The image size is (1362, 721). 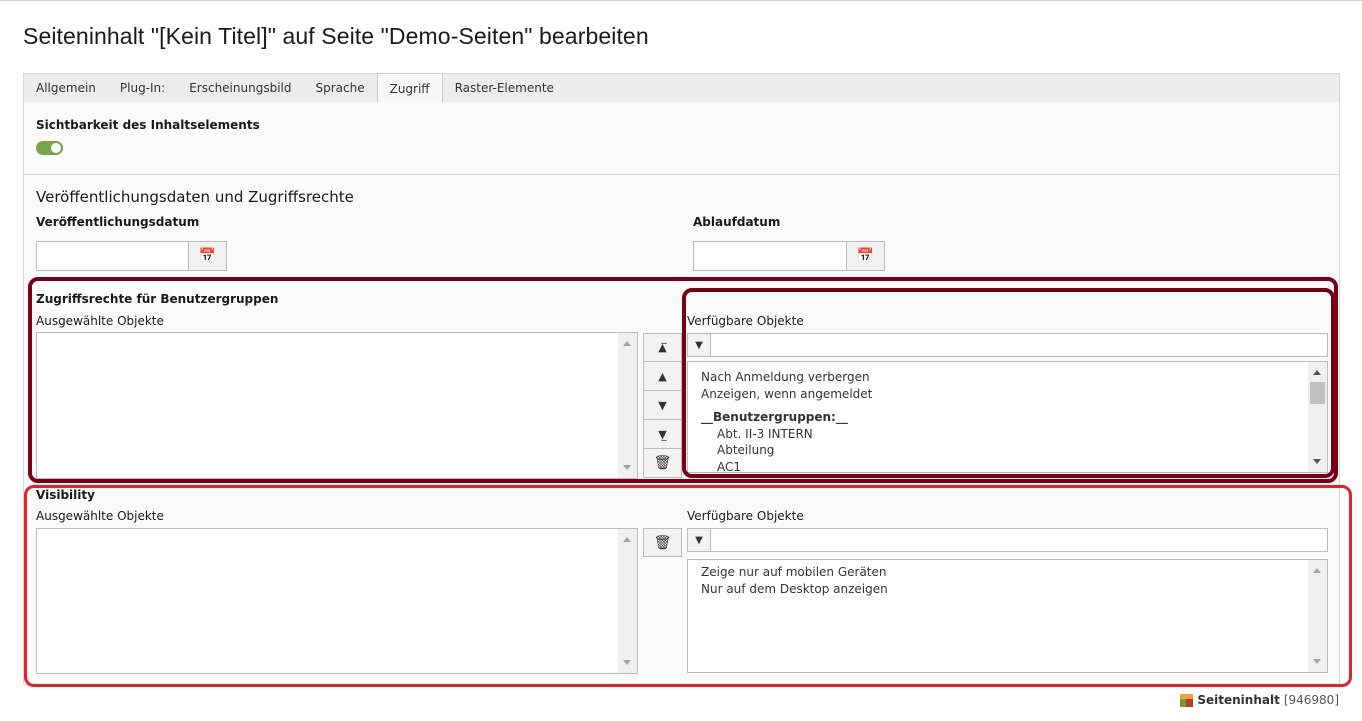 I want to click on list-item: Abt. II-3 INTERN, so click(x=1007, y=434).